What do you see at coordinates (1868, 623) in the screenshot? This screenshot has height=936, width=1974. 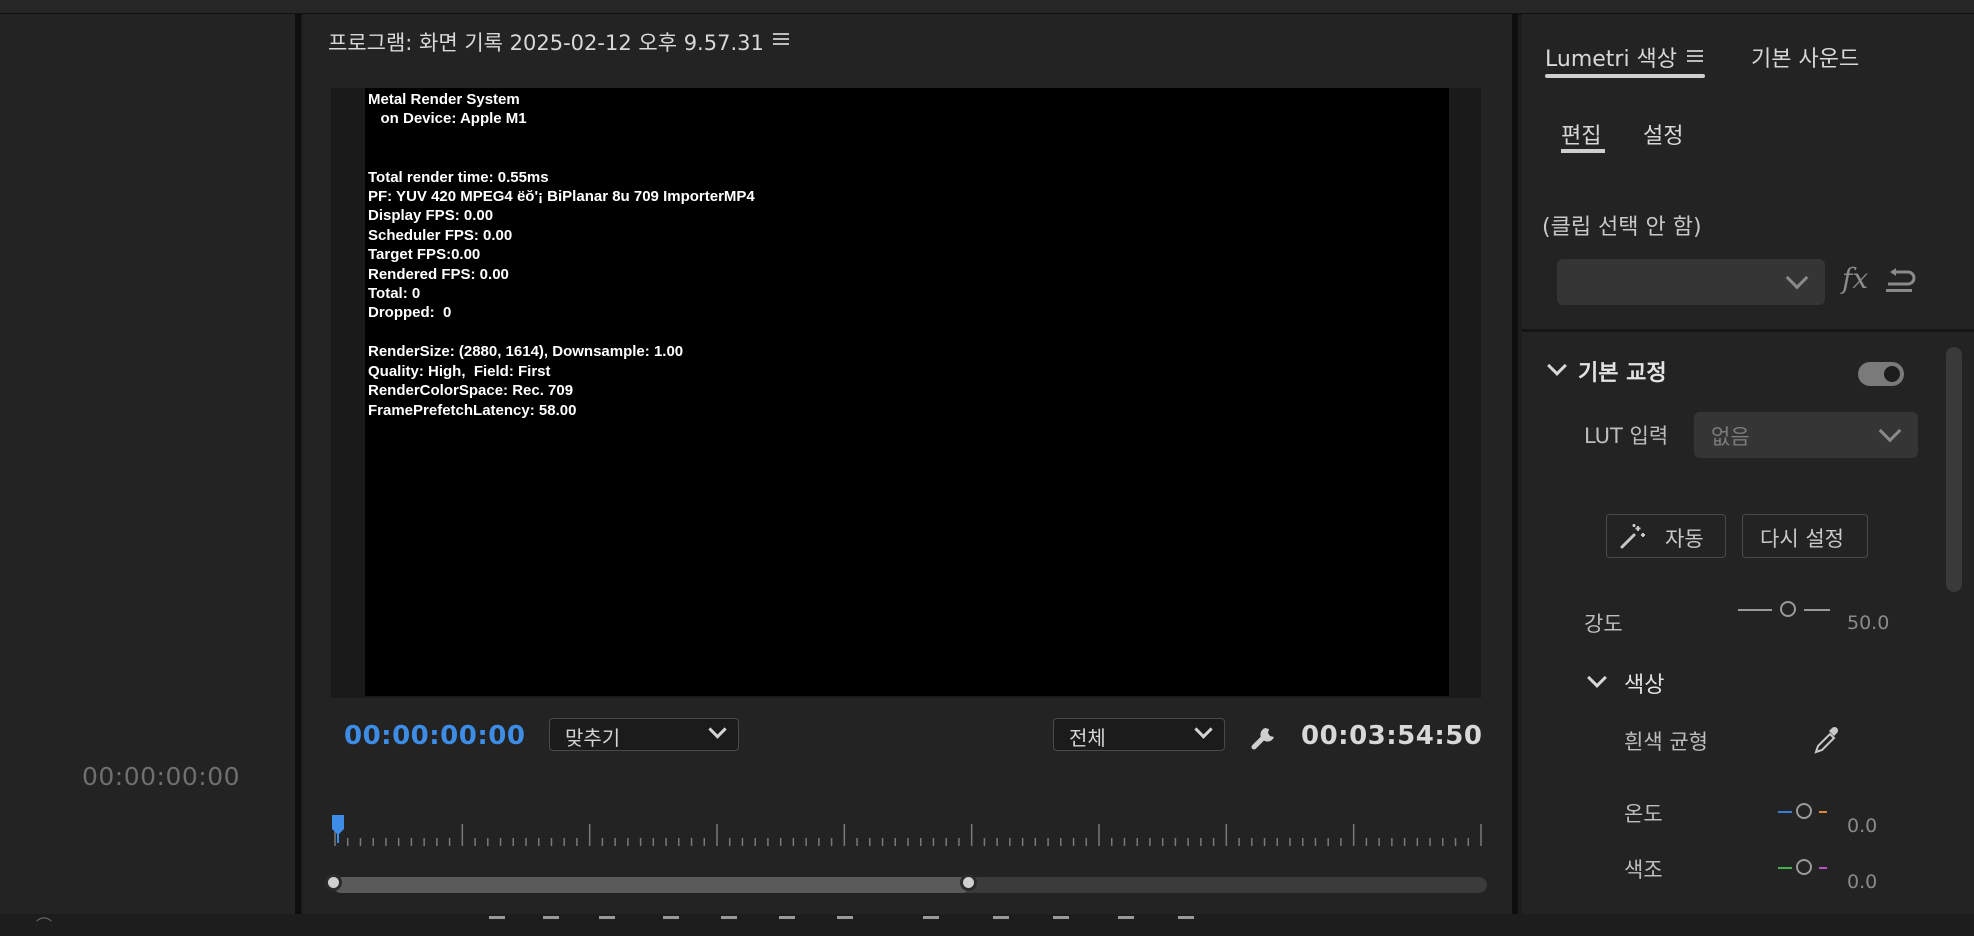 I see `intensity-value: 50.0` at bounding box center [1868, 623].